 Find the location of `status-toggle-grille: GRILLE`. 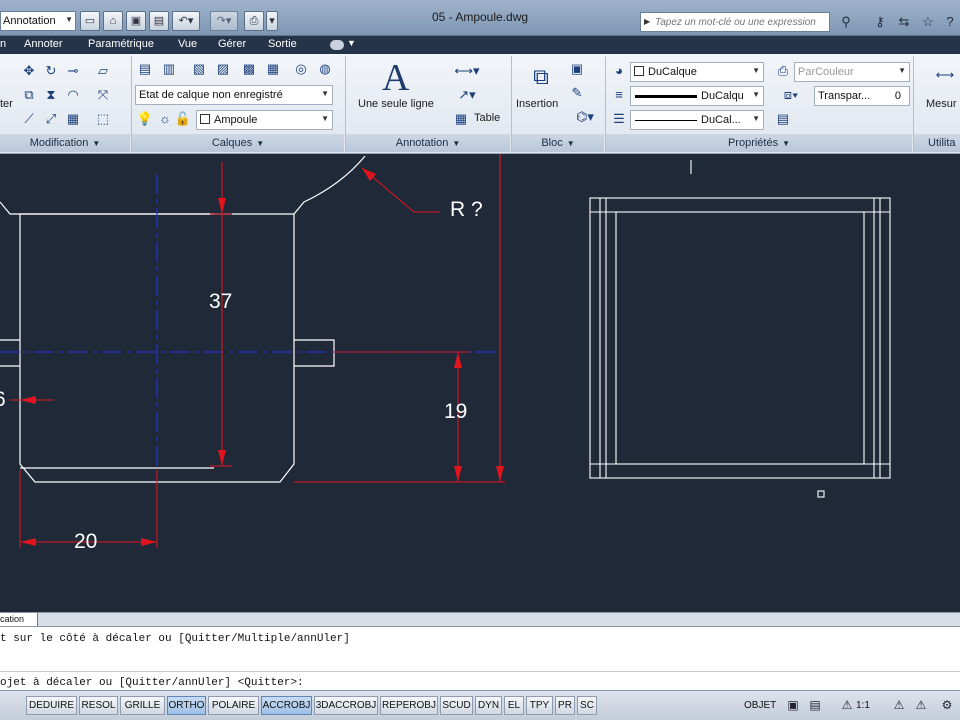

status-toggle-grille: GRILLE is located at coordinates (142, 705).